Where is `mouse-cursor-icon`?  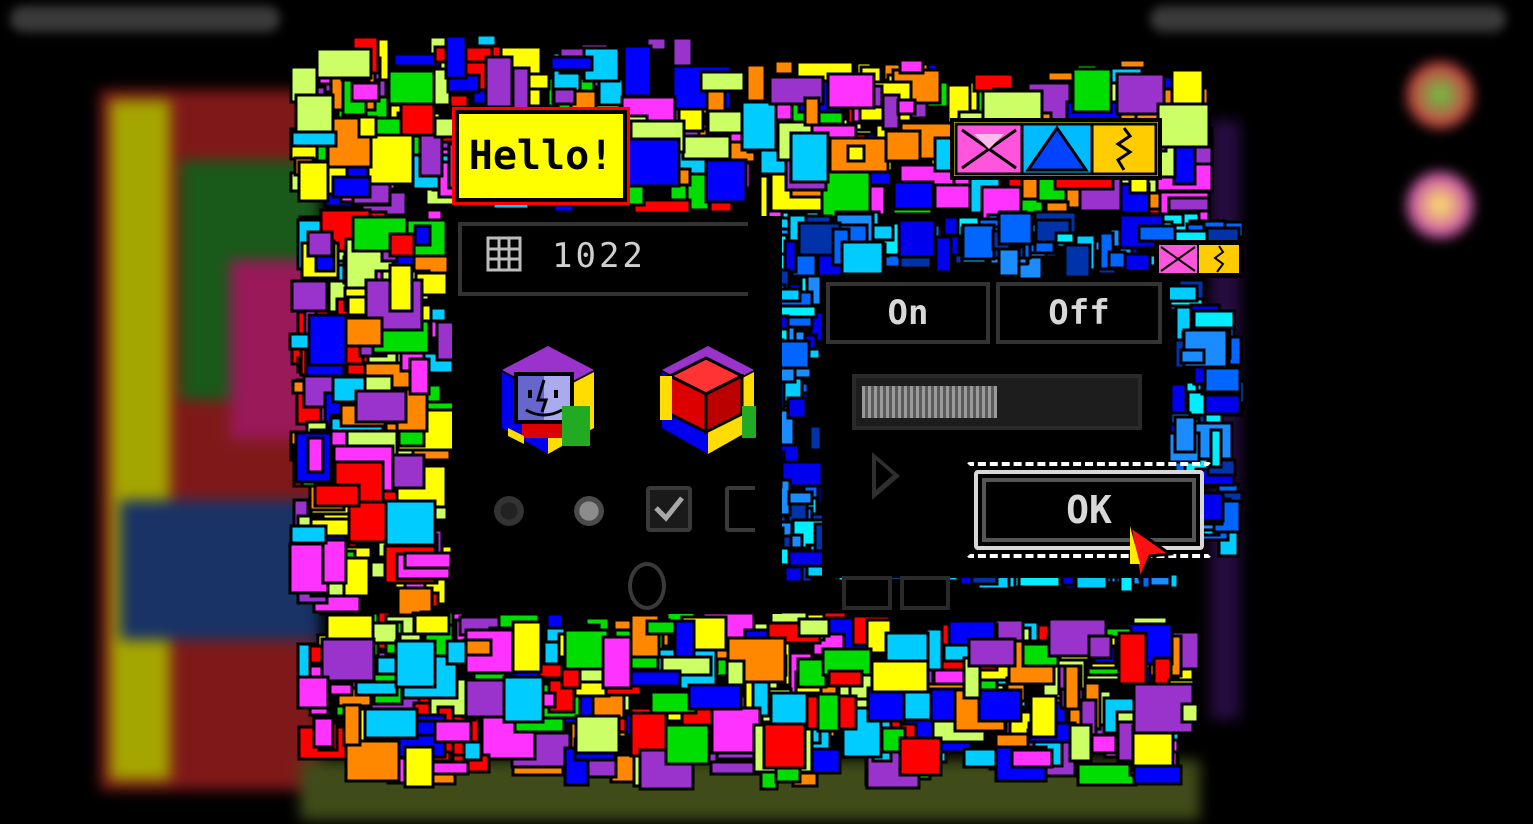 mouse-cursor-icon is located at coordinates (1151, 554).